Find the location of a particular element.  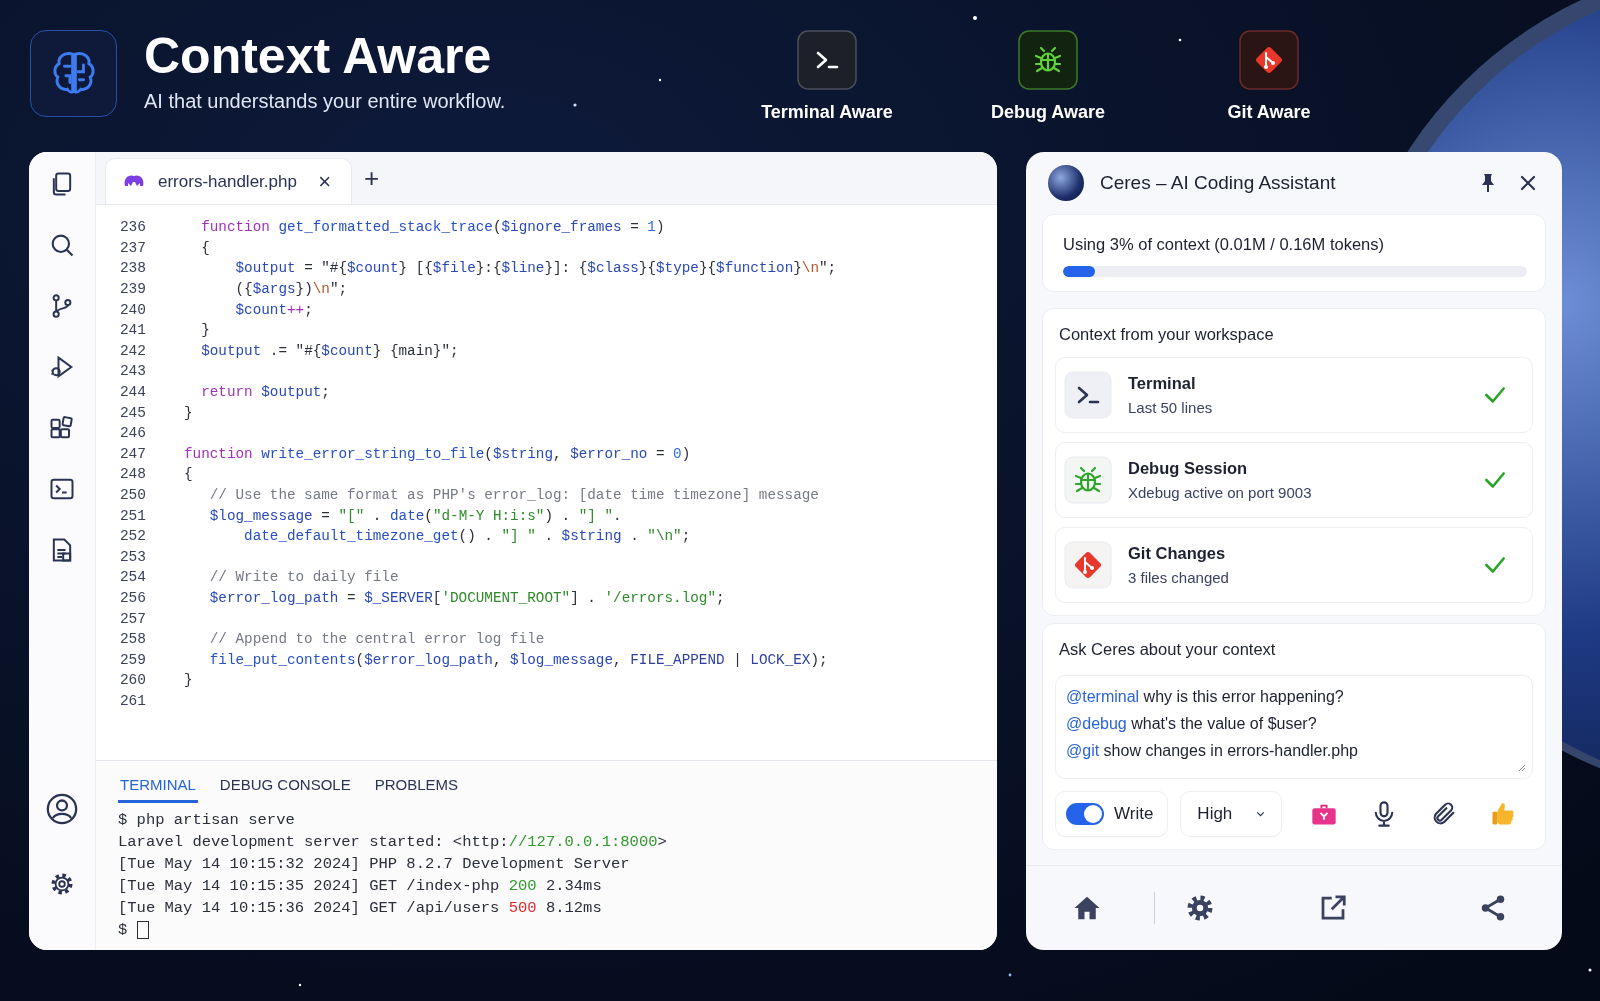

toggle-label: Write is located at coordinates (1134, 814).